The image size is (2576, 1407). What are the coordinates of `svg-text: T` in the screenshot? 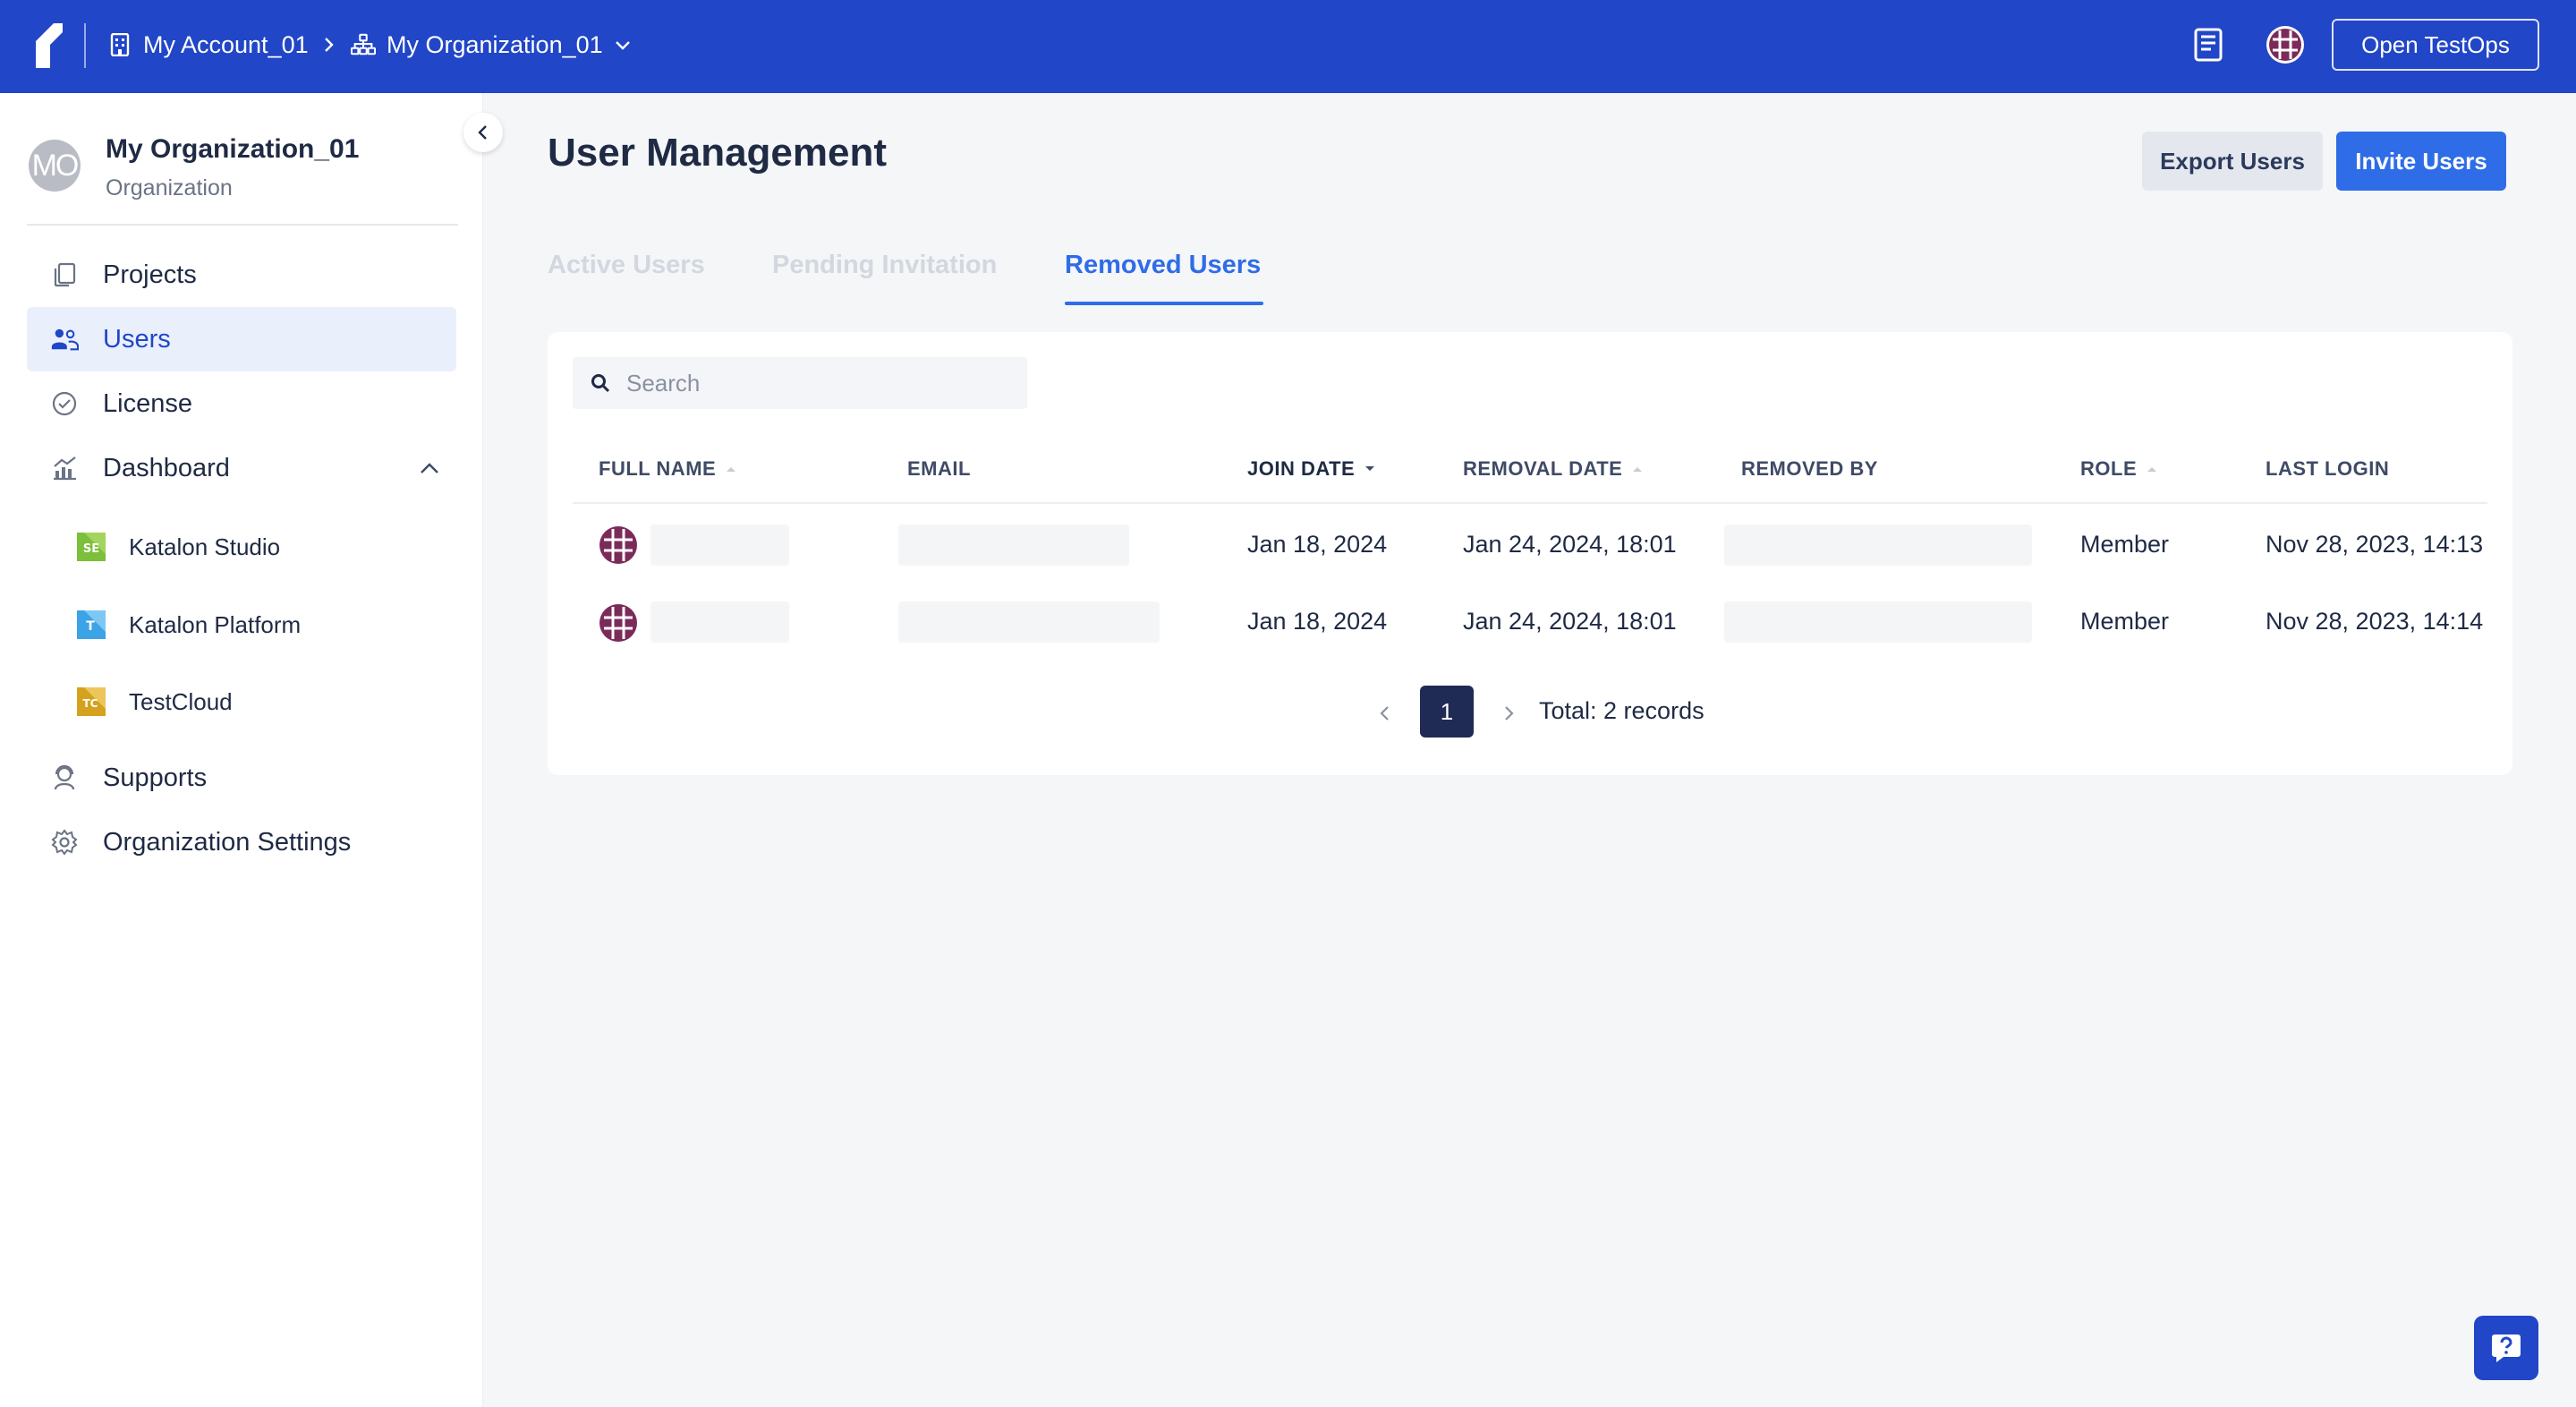 It's located at (90, 626).